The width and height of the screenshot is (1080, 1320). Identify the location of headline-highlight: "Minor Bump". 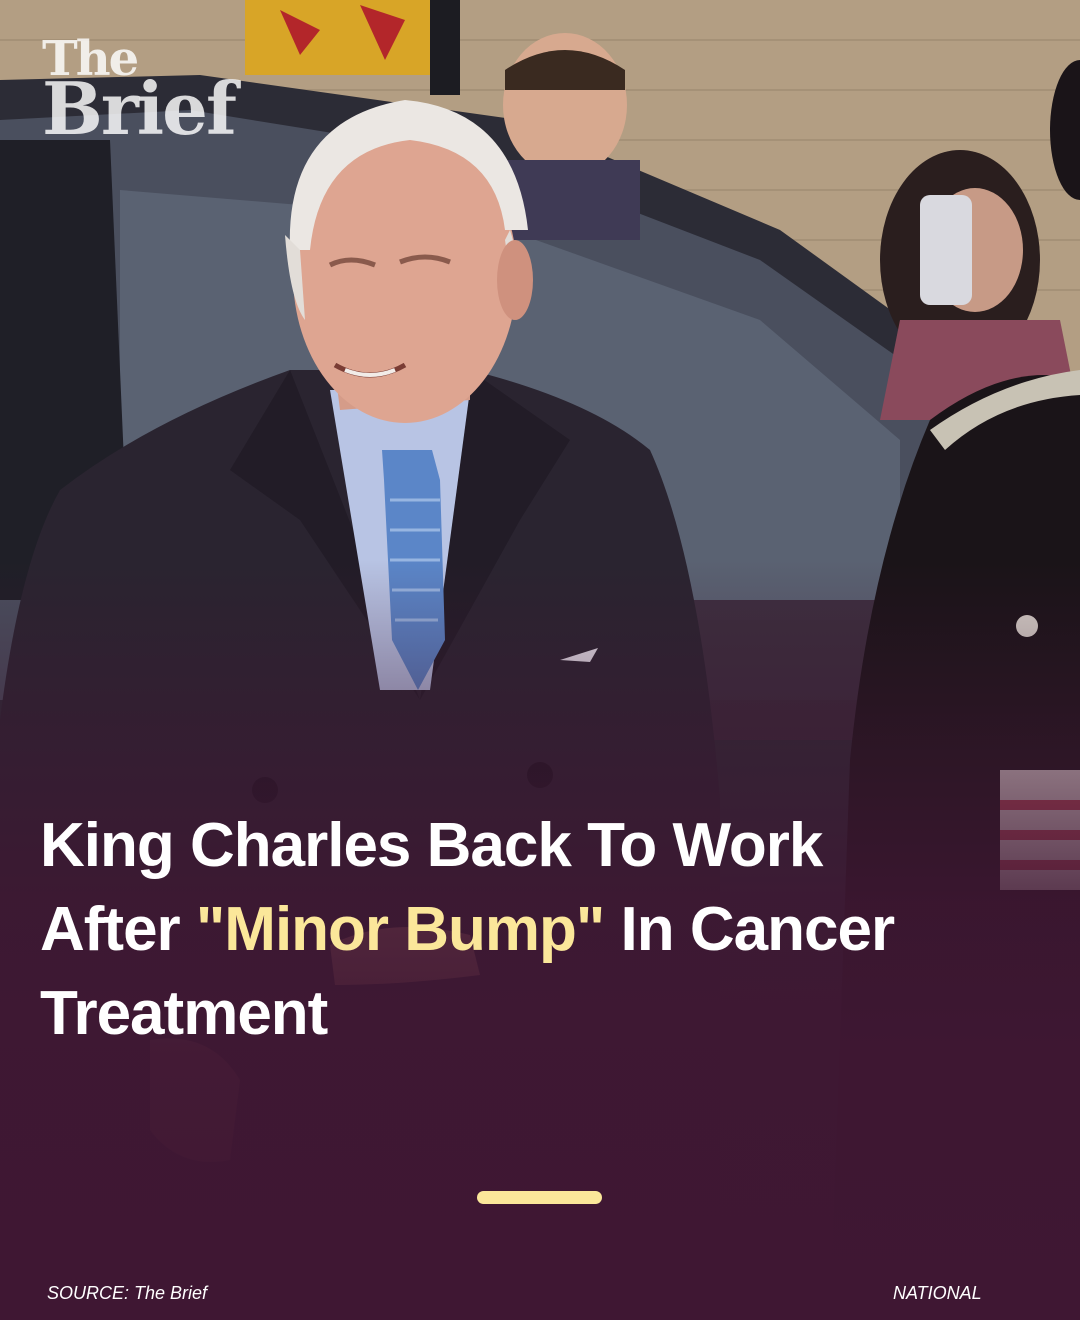
(400, 929).